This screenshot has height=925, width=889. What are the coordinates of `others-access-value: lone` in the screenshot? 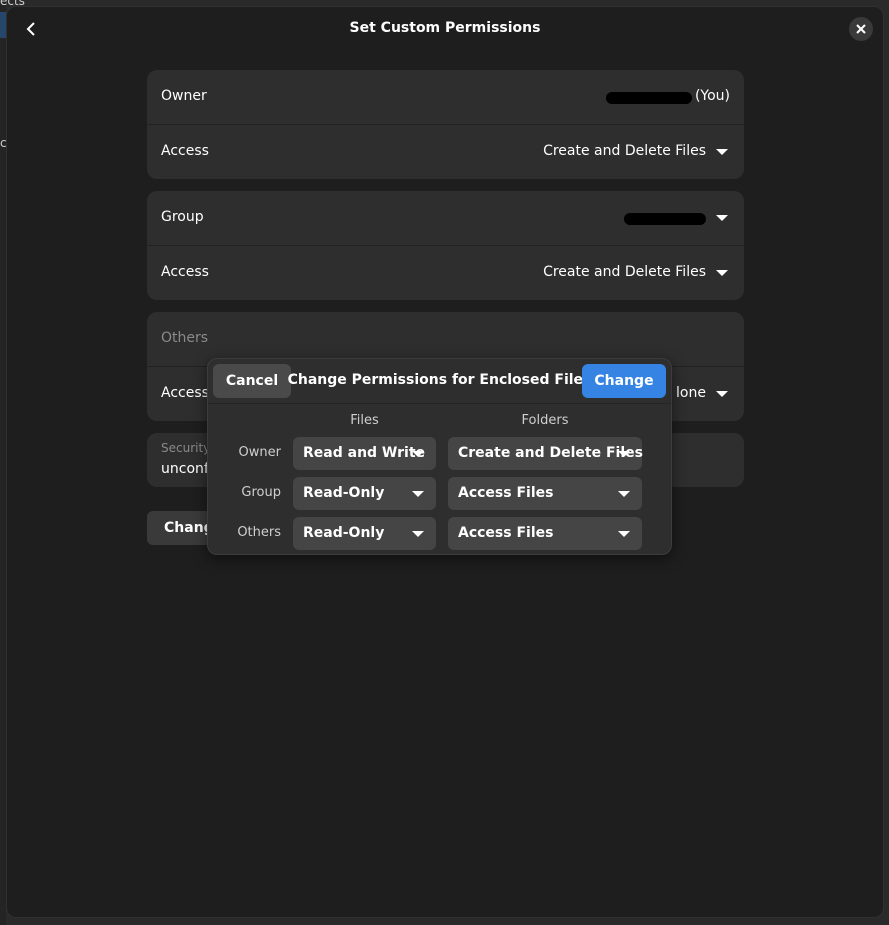 It's located at (691, 393).